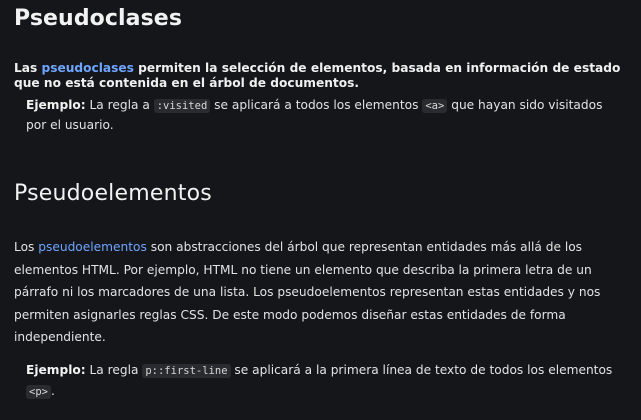  I want to click on pseudoclases-link: pseudoclases, so click(88, 68).